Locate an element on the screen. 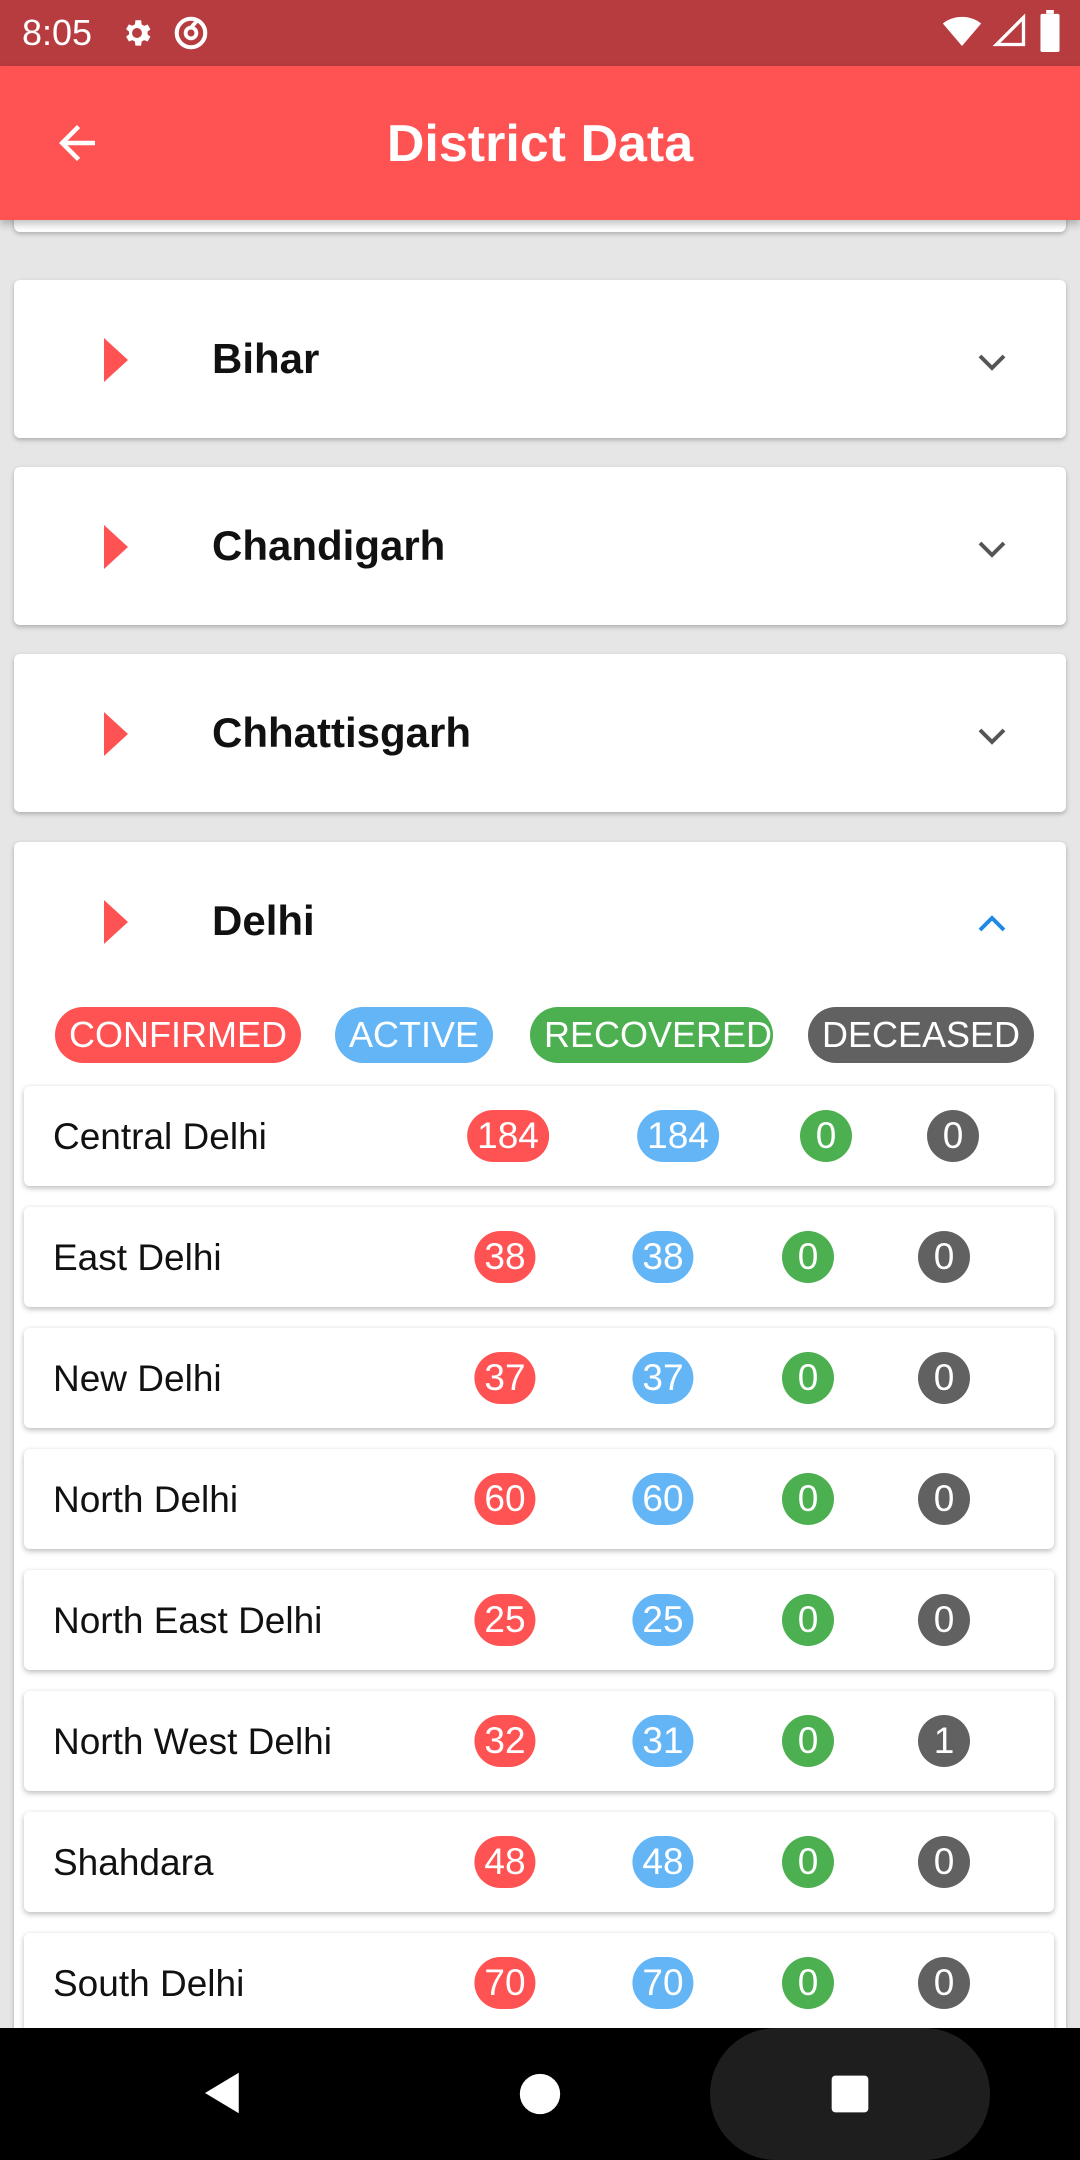 The width and height of the screenshot is (1080, 2160). state-header: Bihar is located at coordinates (540, 359).